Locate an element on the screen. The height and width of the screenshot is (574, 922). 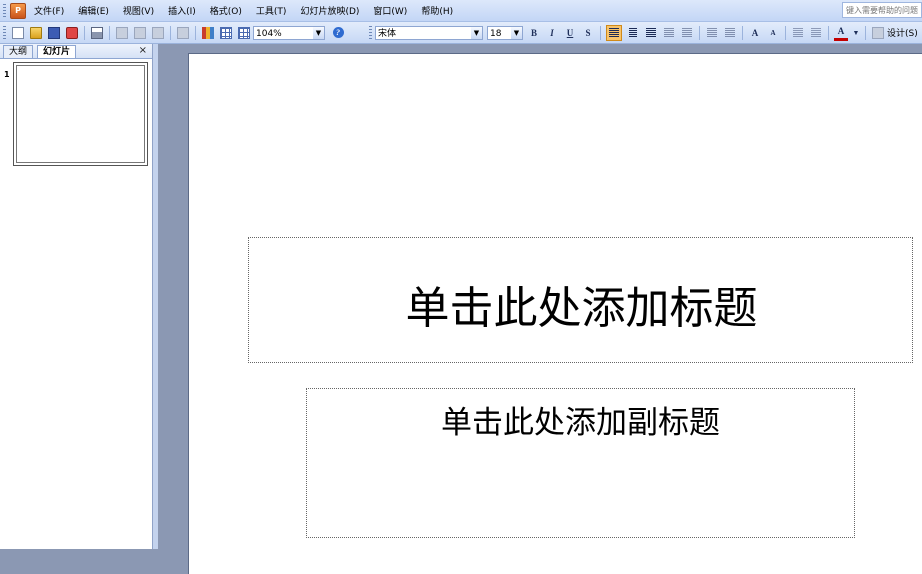
justify-button is located at coordinates (669, 33).